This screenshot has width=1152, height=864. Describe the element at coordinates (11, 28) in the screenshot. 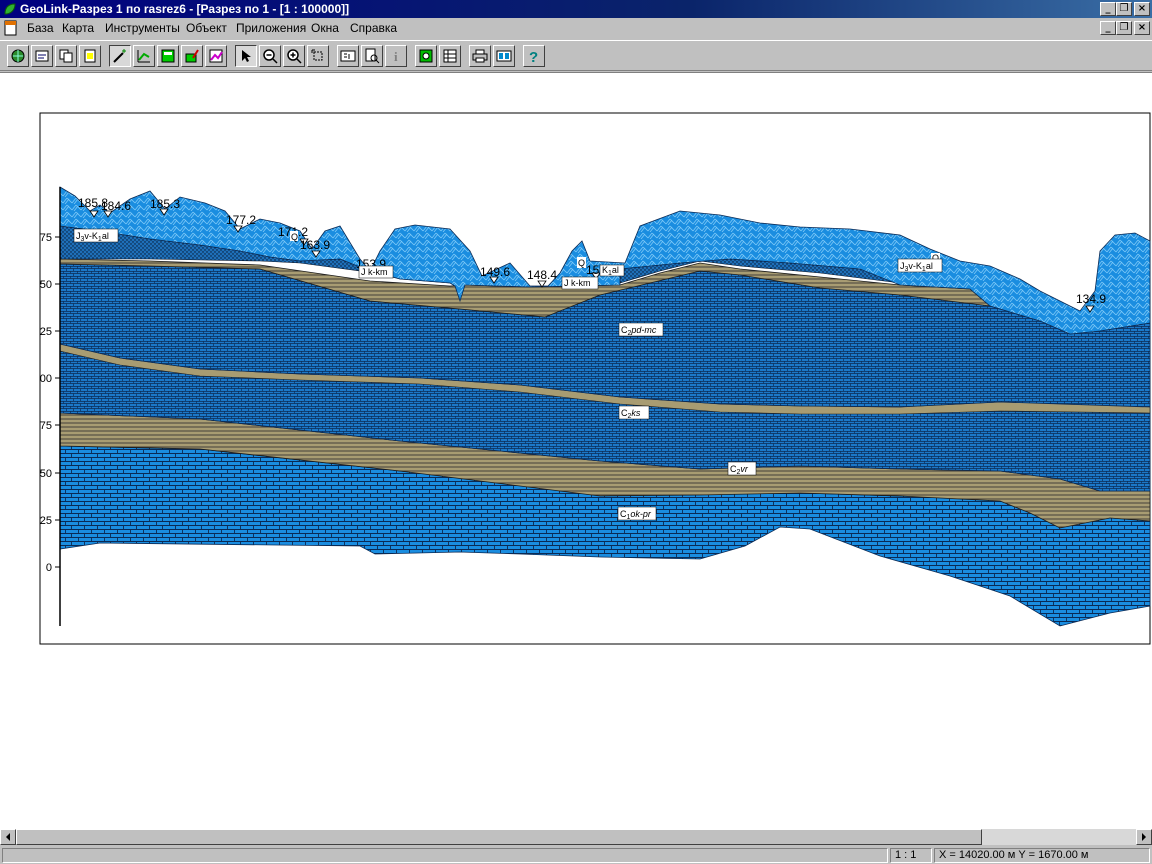

I see `document-icon` at that location.